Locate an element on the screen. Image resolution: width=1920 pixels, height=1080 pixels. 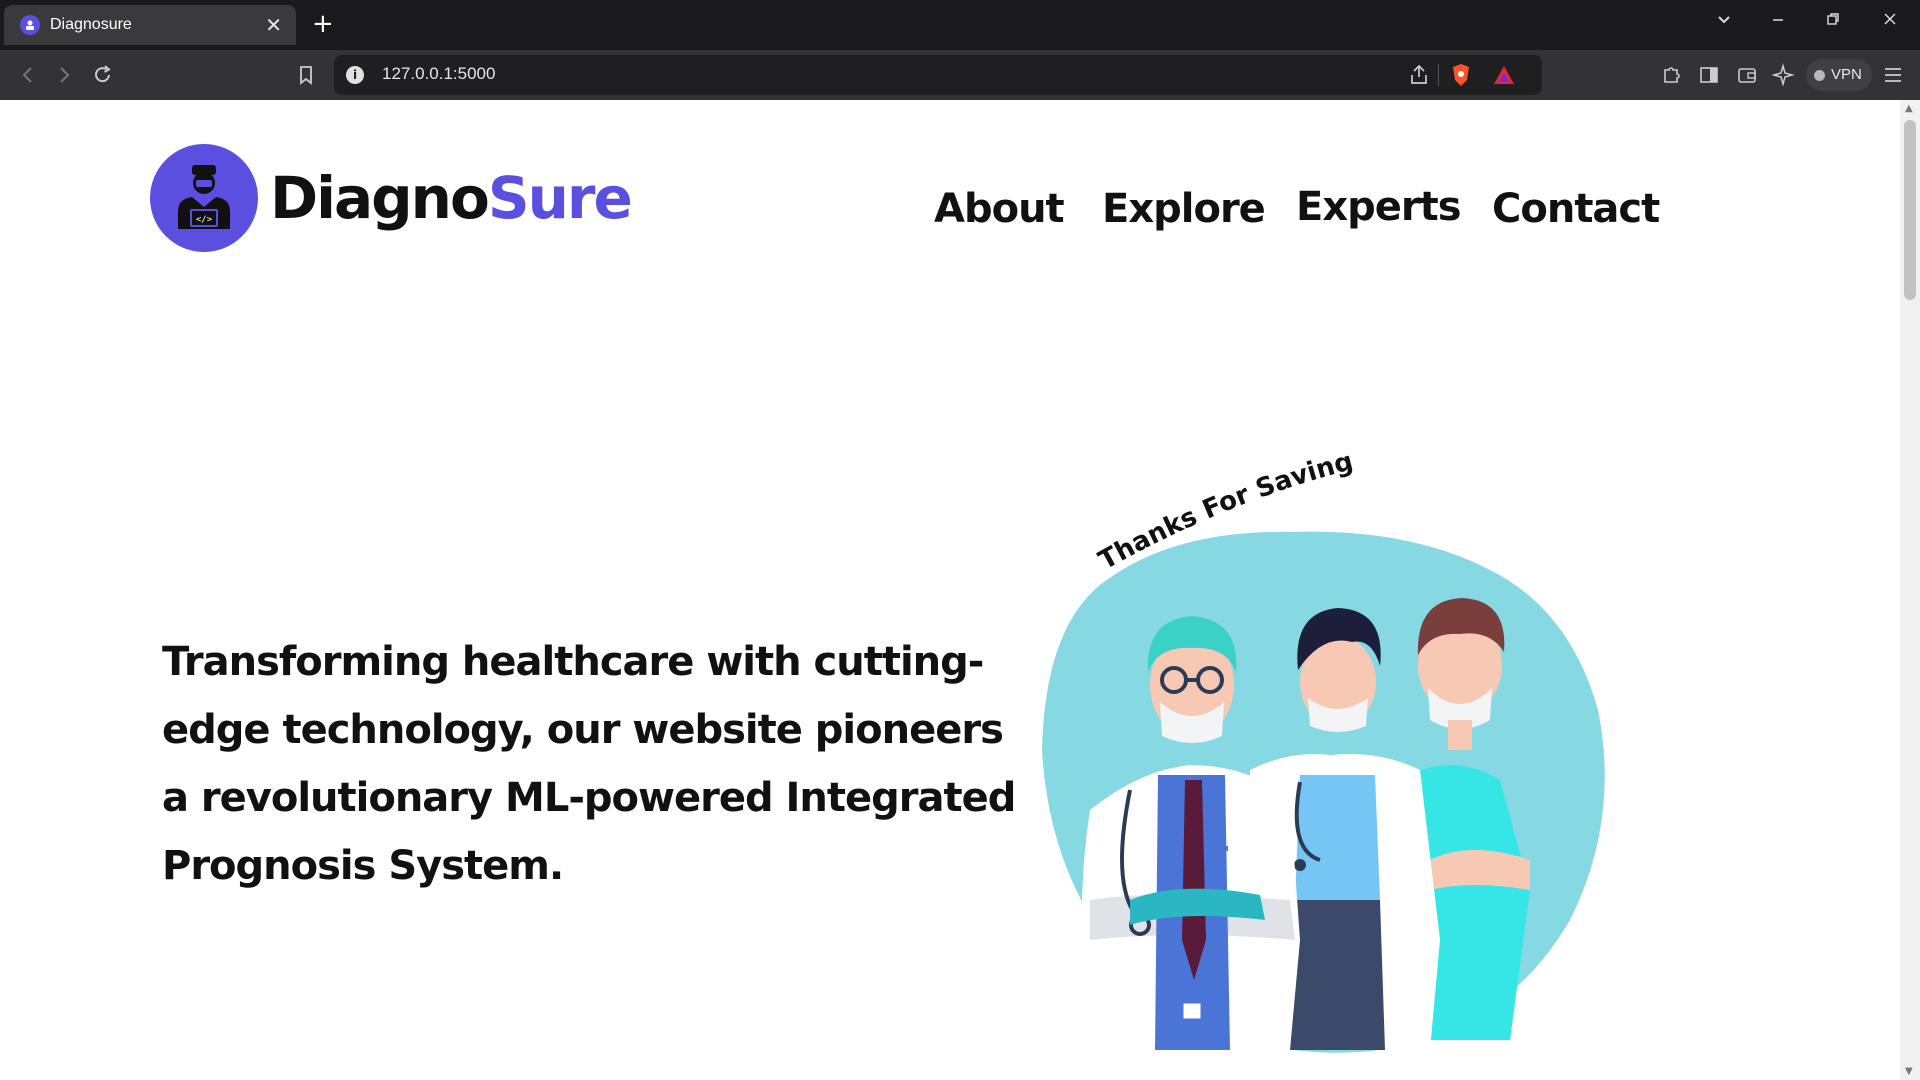
new-tab-button: + is located at coordinates (323, 24).